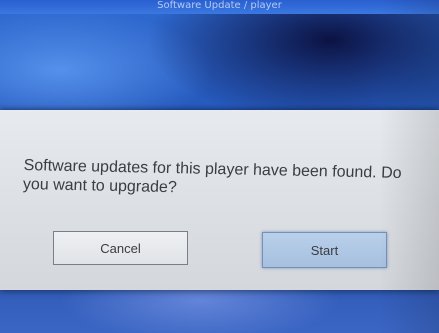  I want to click on start-button: Start, so click(324, 250).